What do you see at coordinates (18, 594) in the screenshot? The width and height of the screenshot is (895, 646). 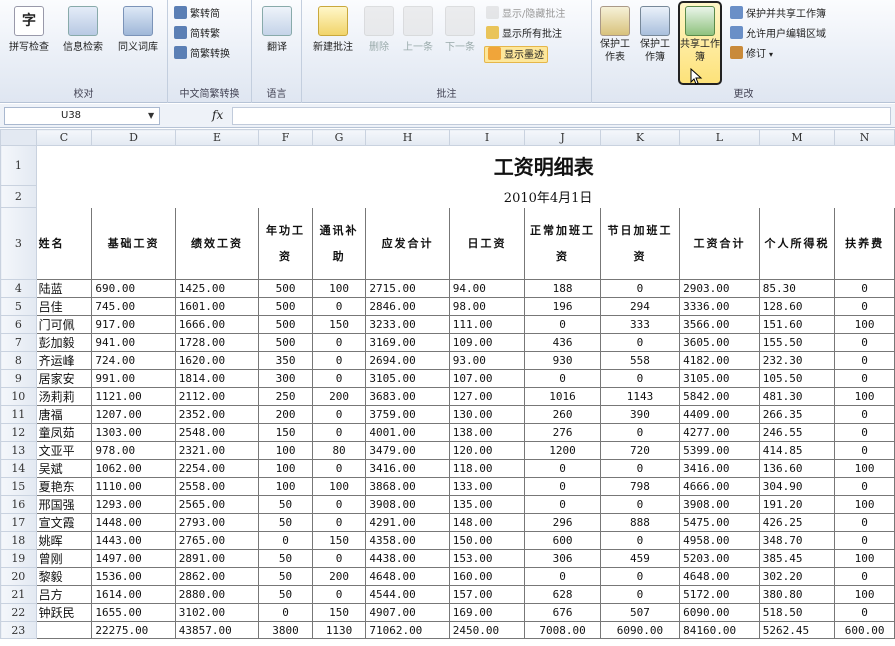 I see `row-header: 21` at bounding box center [18, 594].